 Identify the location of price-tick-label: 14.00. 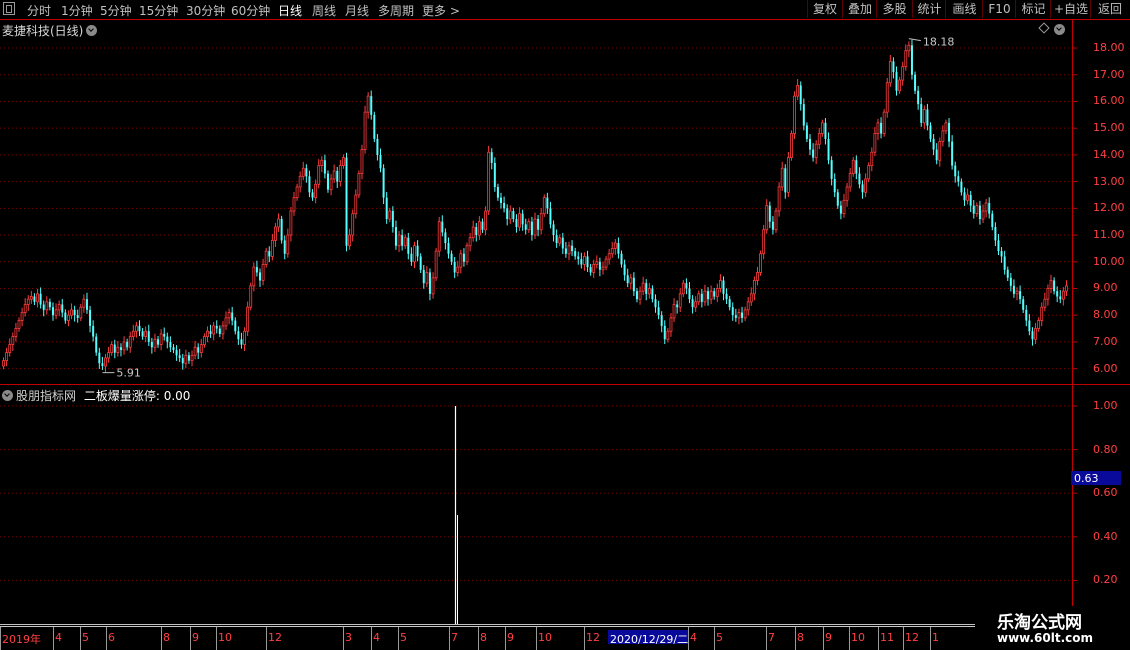
(1109, 154).